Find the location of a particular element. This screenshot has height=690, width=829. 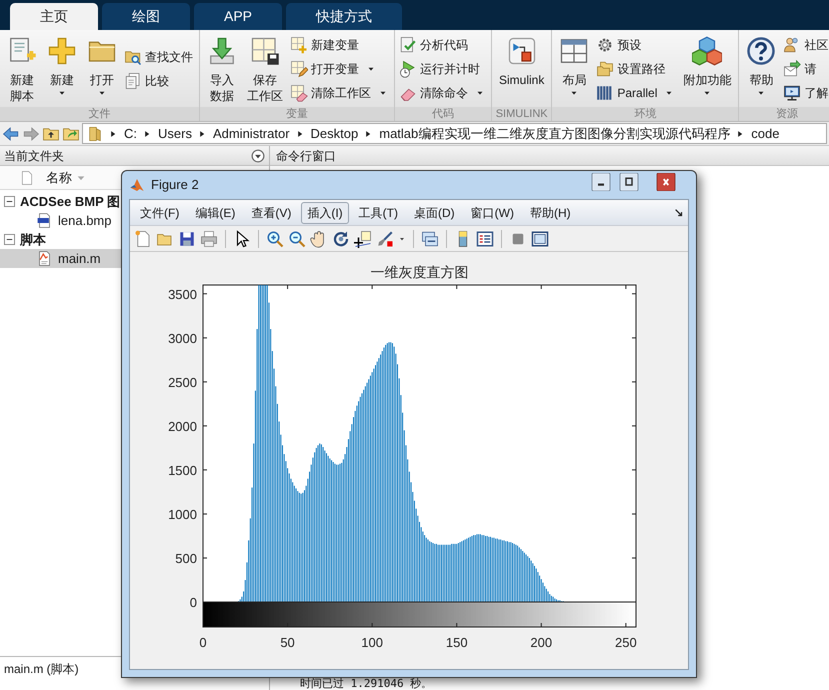

menu-item: 查看(V) is located at coordinates (271, 213).